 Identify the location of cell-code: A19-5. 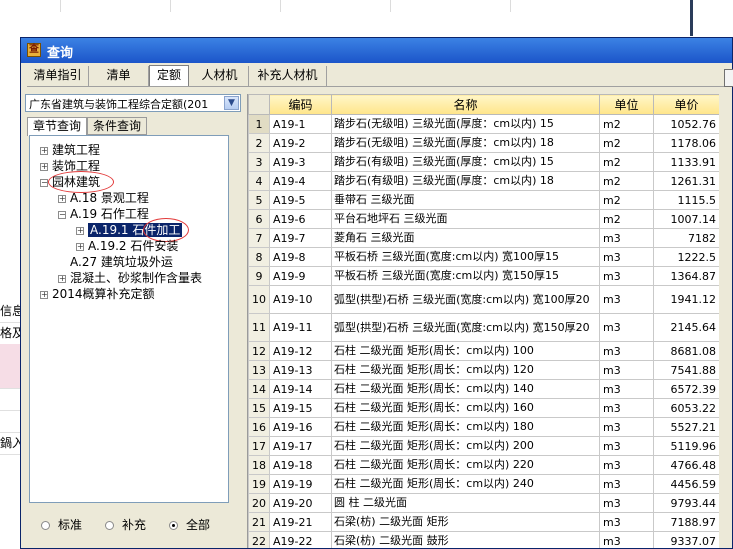
(300, 200).